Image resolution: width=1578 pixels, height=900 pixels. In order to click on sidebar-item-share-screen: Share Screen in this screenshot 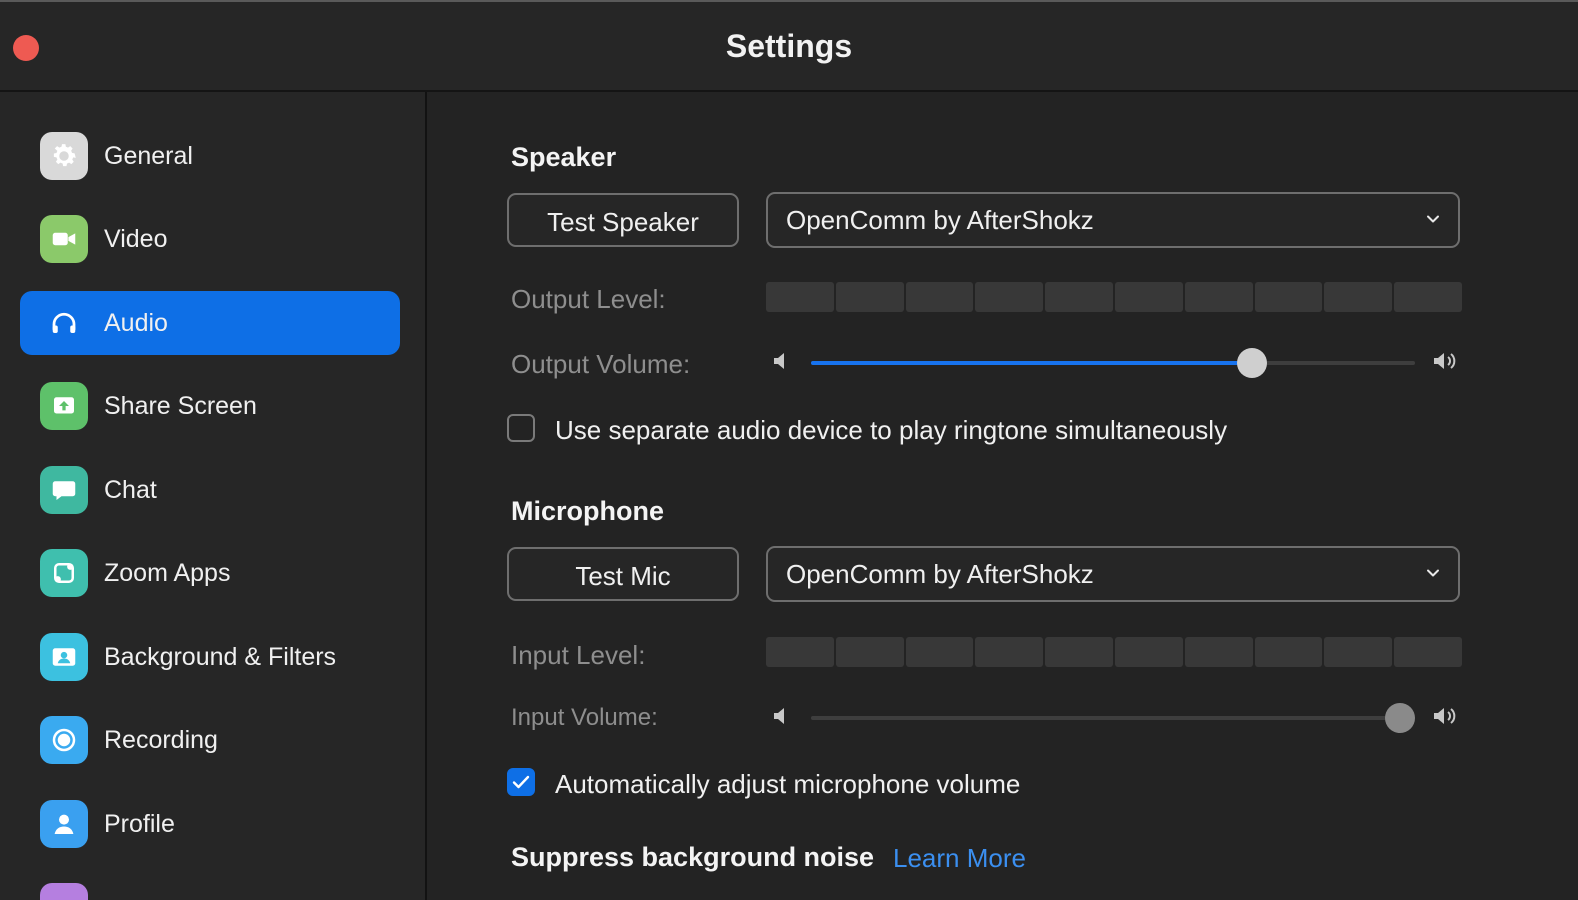, I will do `click(210, 406)`.